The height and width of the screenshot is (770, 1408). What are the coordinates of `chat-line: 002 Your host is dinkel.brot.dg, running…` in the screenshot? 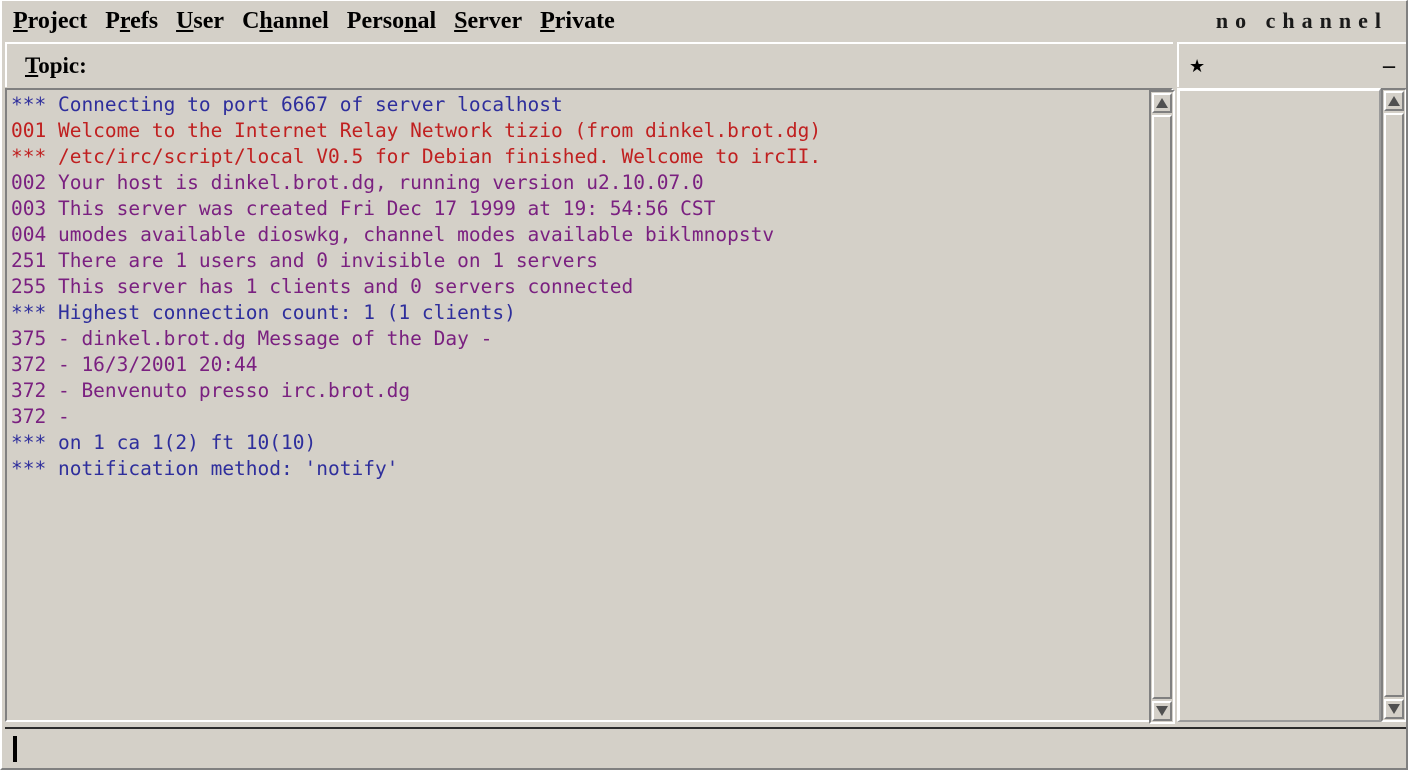 It's located at (357, 182).